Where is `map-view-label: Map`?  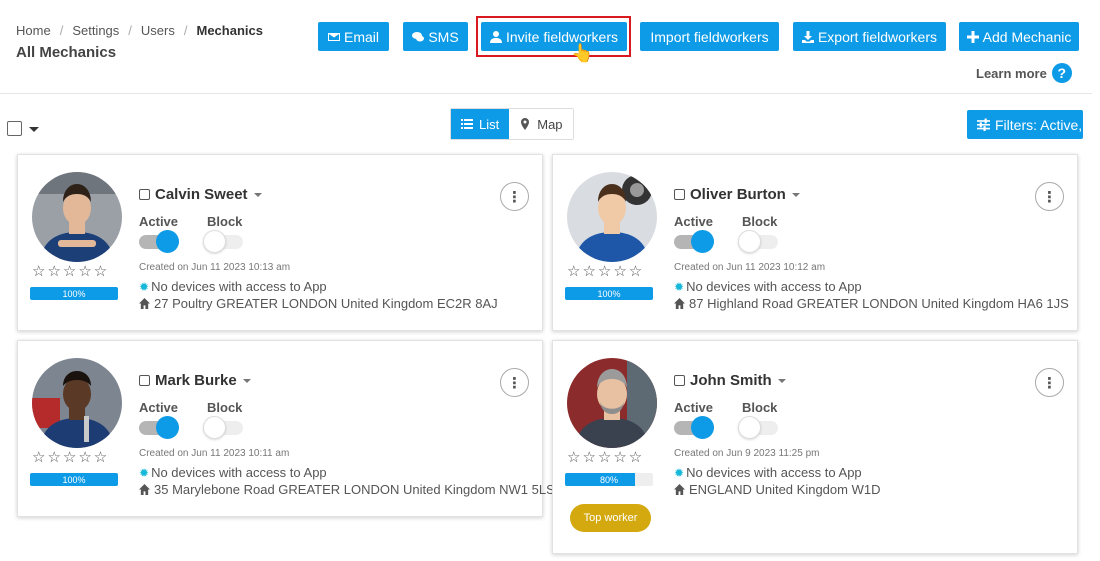
map-view-label: Map is located at coordinates (550, 124).